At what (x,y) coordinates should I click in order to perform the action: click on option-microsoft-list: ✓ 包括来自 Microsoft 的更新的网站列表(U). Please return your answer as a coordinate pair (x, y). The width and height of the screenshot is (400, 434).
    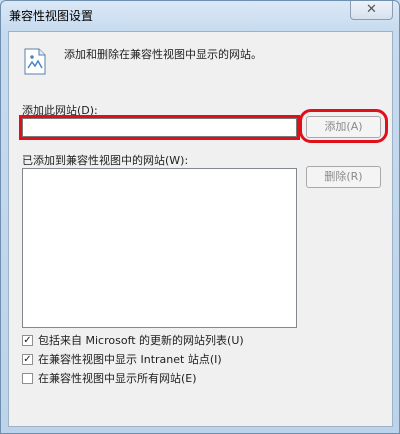
    Looking at the image, I should click on (133, 340).